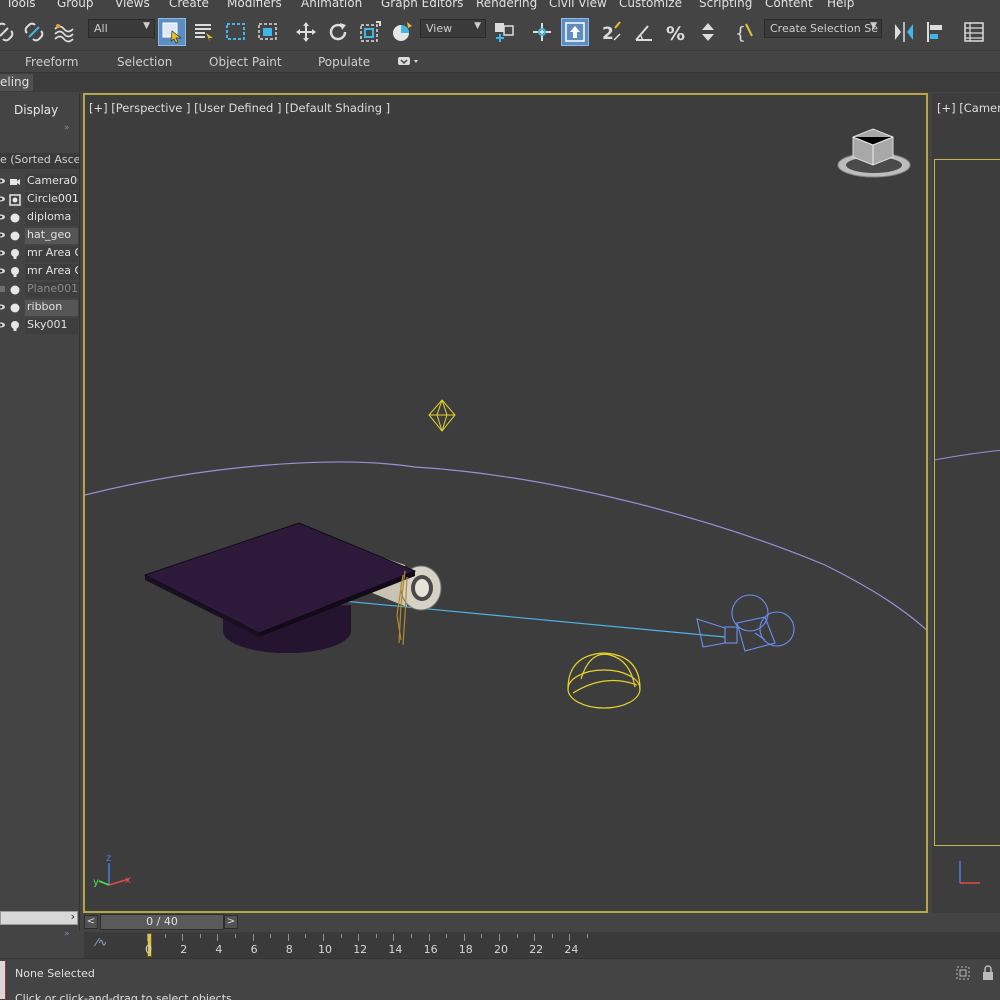 The height and width of the screenshot is (1000, 1000). Describe the element at coordinates (144, 62) in the screenshot. I see `ribbon-tab-selection: Selection` at that location.